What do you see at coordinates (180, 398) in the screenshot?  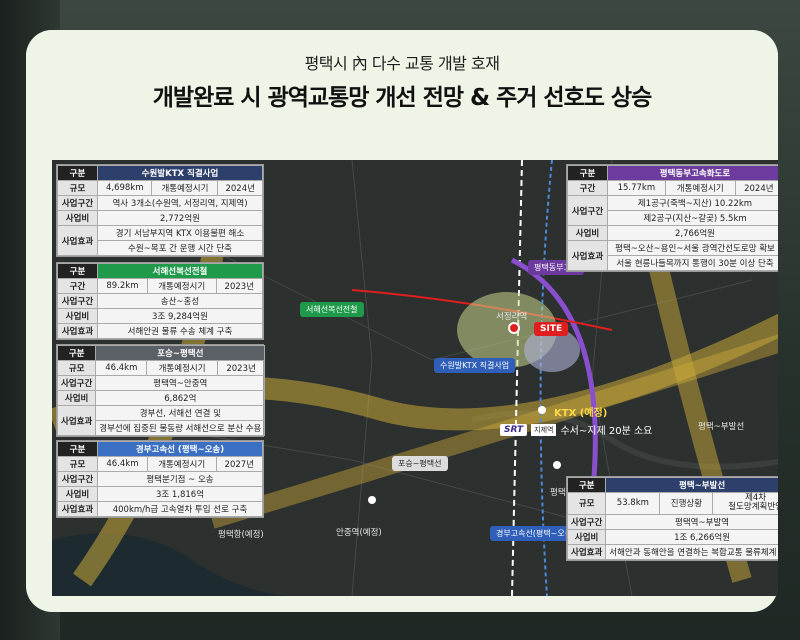 I see `box-value: 6,862억` at bounding box center [180, 398].